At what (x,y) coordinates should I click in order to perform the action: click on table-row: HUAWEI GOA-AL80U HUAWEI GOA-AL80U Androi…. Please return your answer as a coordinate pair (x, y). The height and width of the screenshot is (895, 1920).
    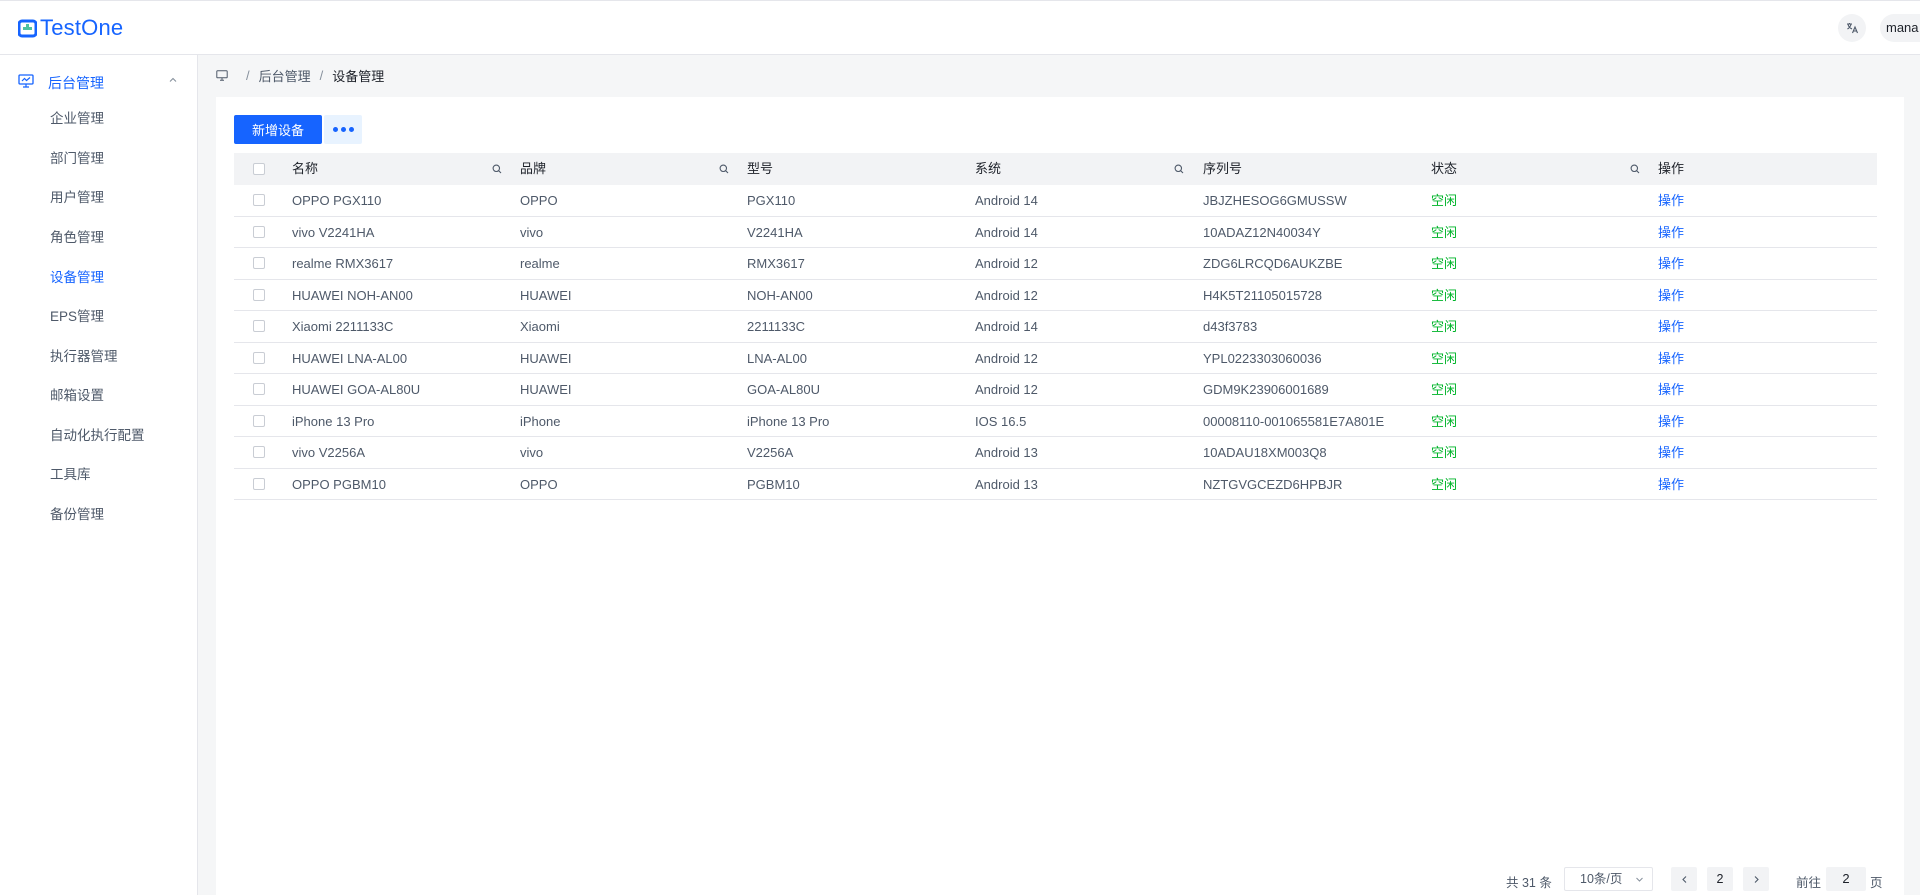
    Looking at the image, I should click on (1055, 390).